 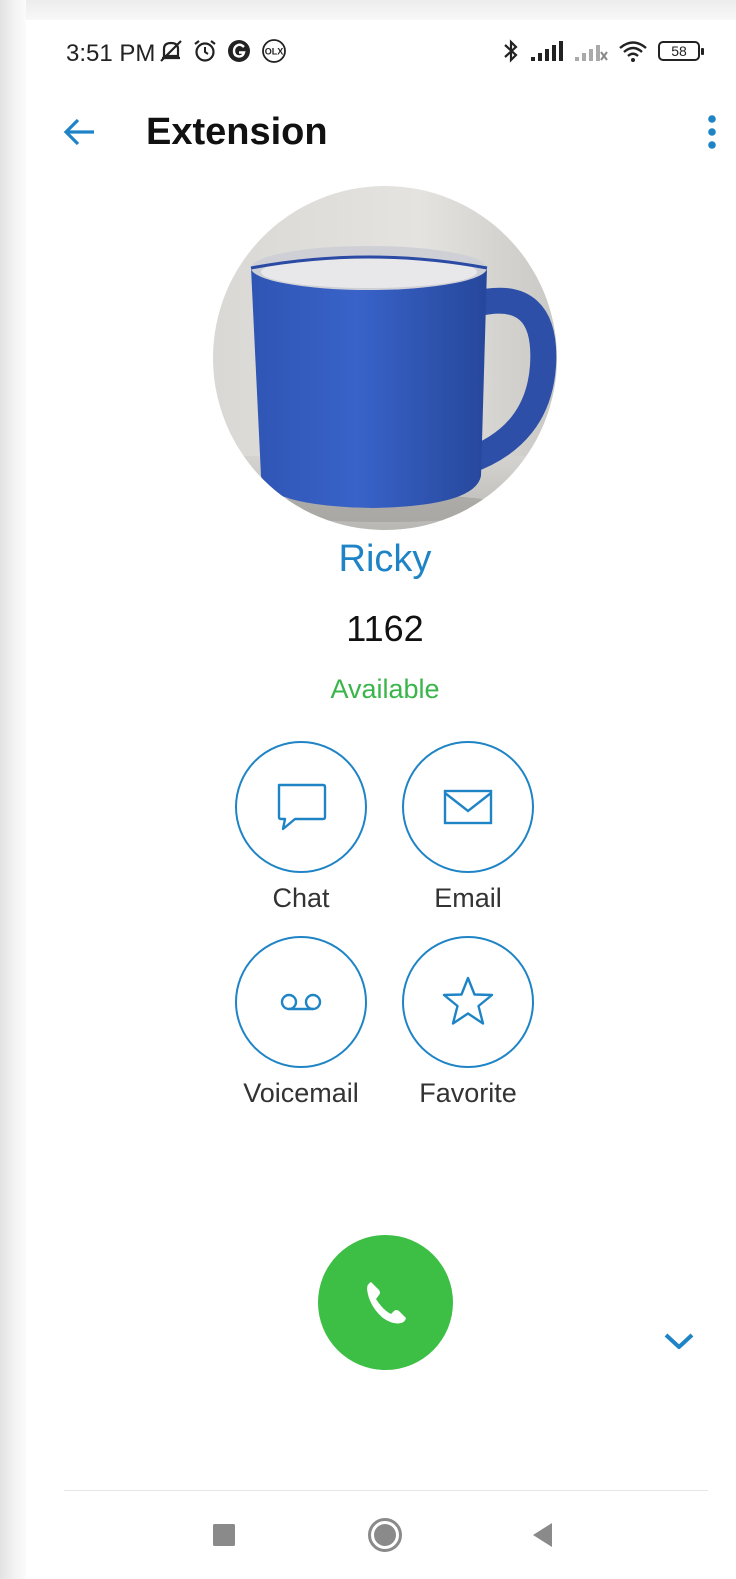 I want to click on more-options-button, so click(x=712, y=132).